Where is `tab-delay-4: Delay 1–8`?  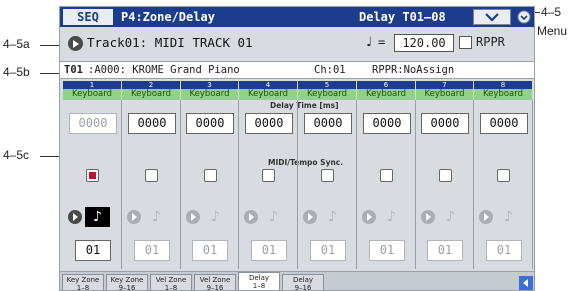
tab-delay-4: Delay 1–8 is located at coordinates (259, 281).